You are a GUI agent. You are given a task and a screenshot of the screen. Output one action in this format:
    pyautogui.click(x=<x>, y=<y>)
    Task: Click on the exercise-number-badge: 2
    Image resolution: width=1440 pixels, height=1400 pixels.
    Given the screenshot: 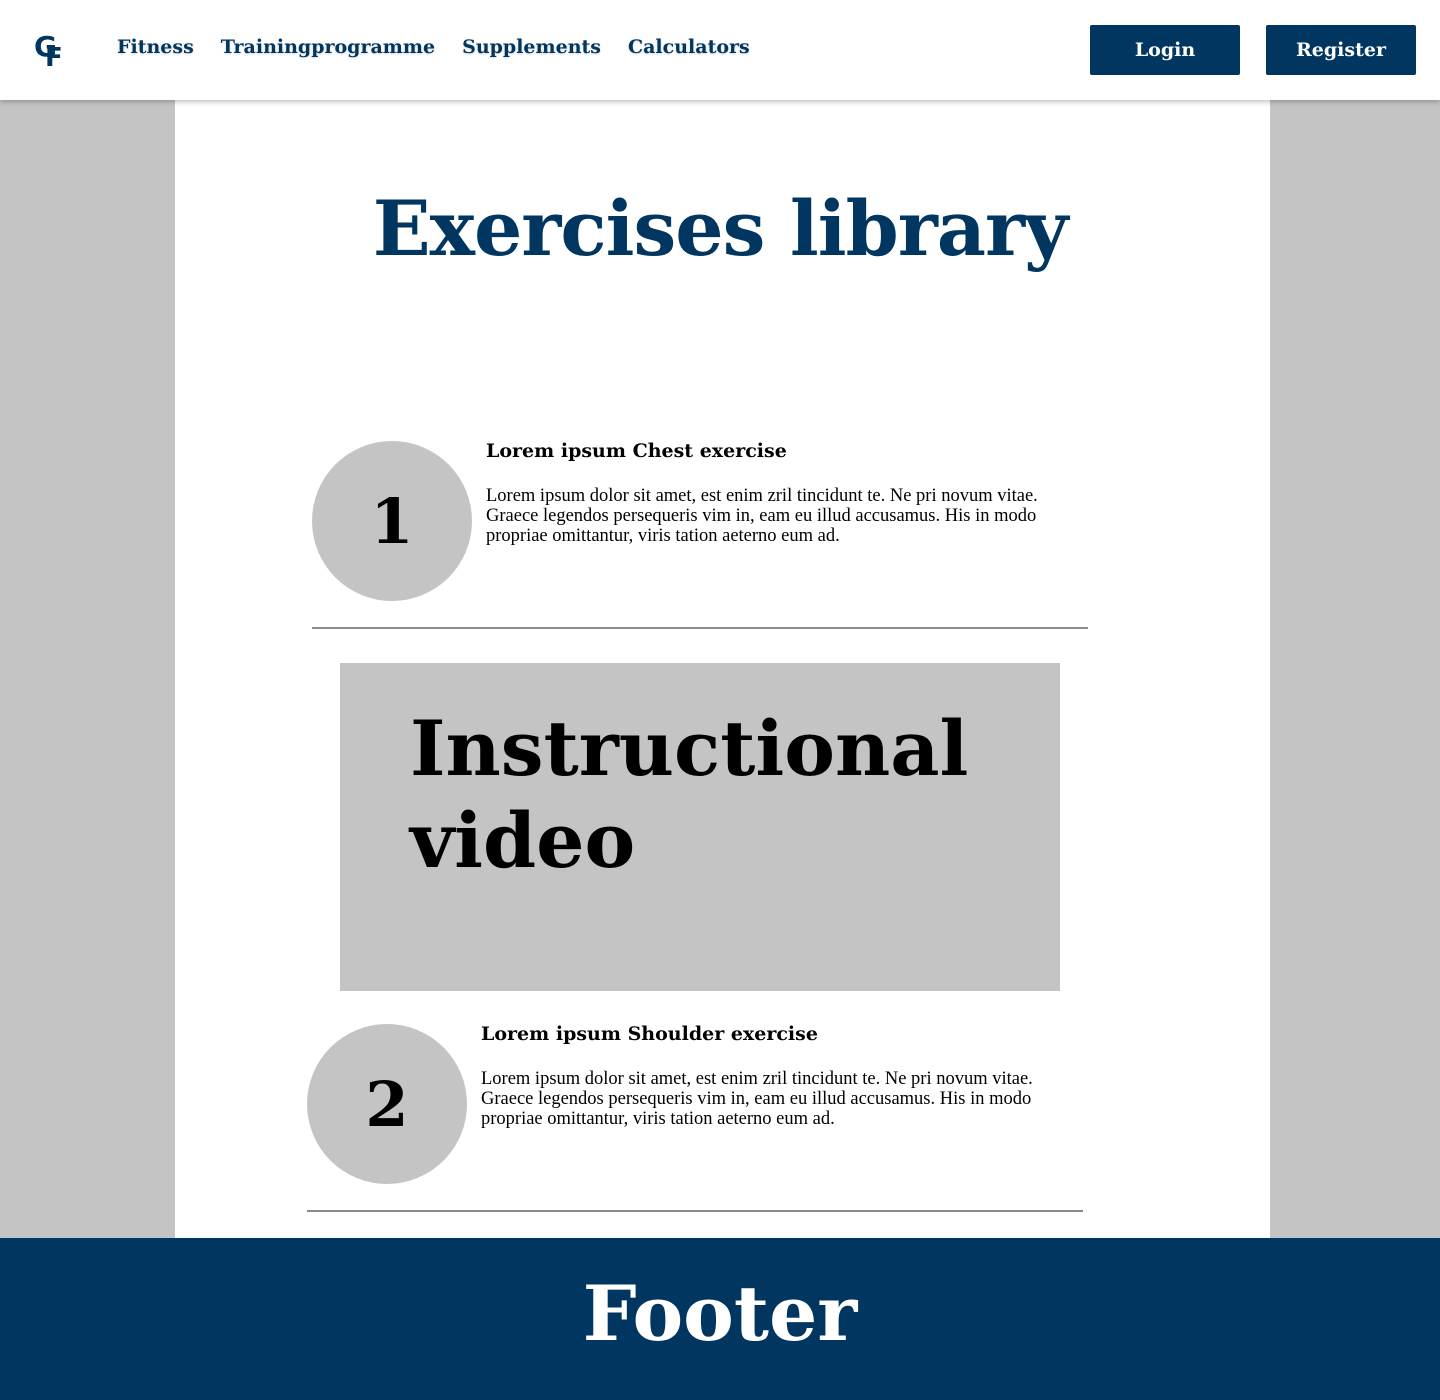 What is the action you would take?
    pyautogui.click(x=387, y=1104)
    